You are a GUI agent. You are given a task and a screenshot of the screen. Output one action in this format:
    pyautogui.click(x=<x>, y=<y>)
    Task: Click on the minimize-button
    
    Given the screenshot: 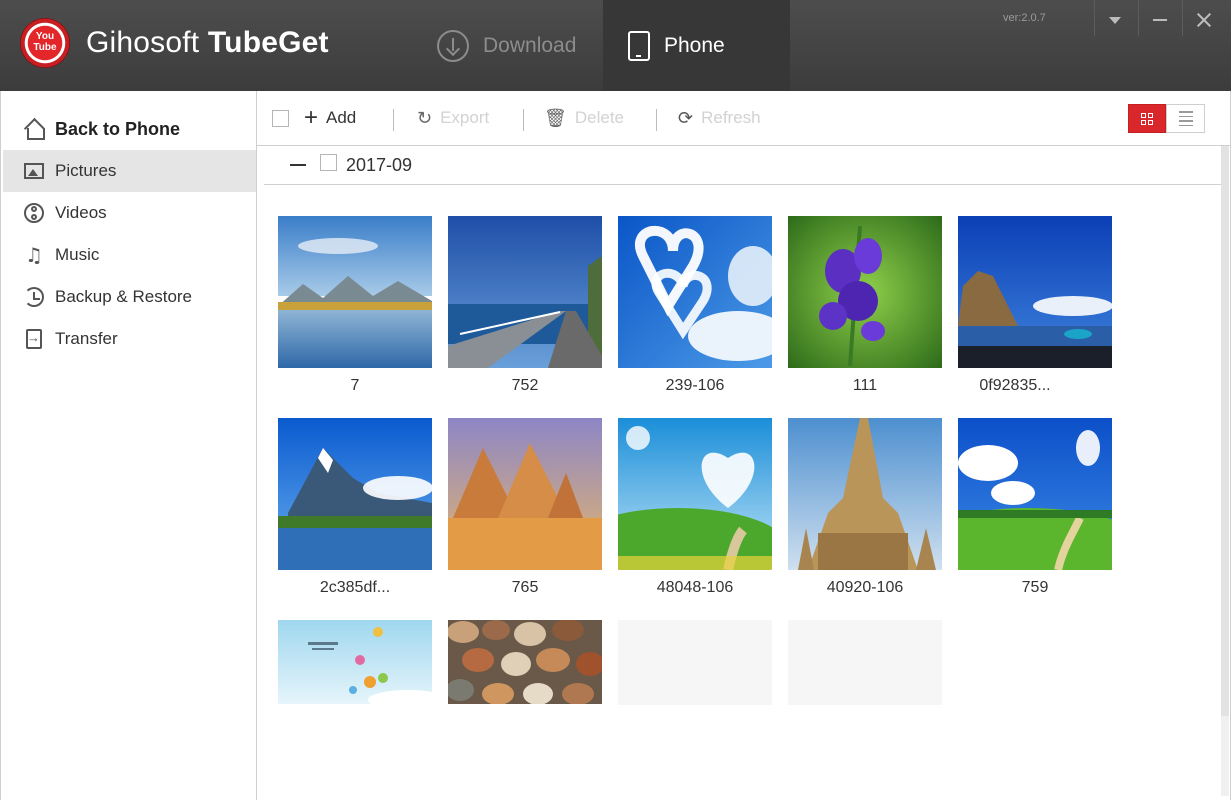 What is the action you would take?
    pyautogui.click(x=1160, y=20)
    